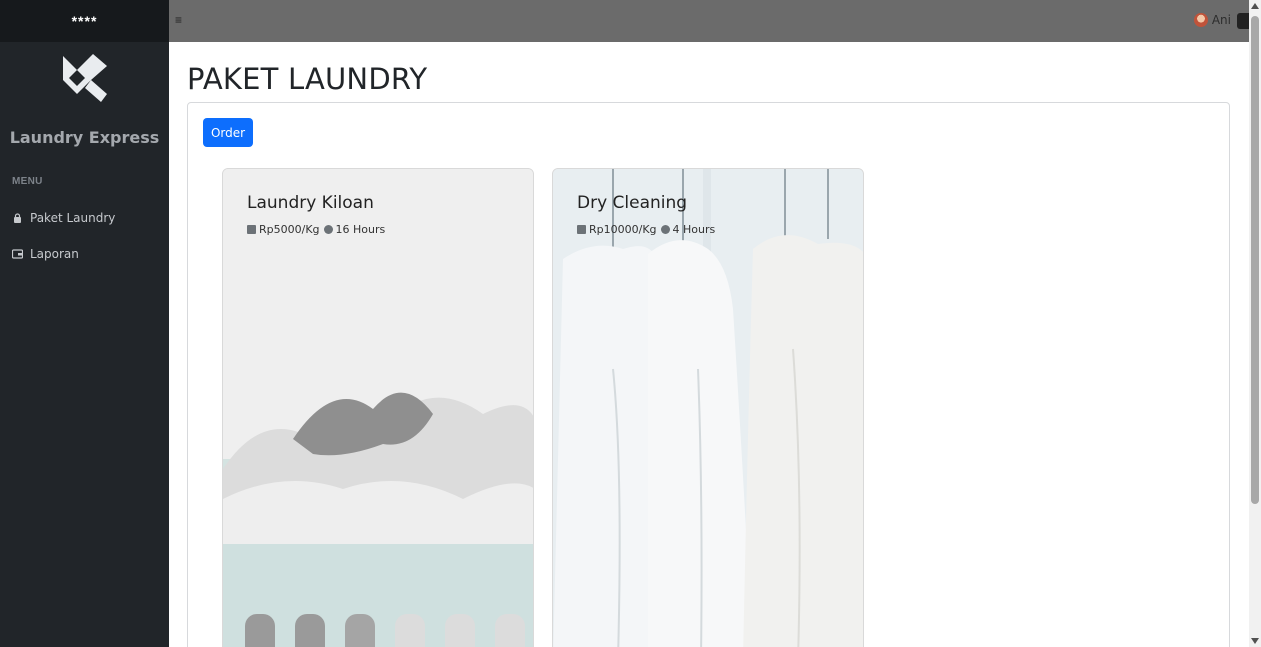 The image size is (1261, 647). I want to click on sidebar-item-label: Laporan, so click(54, 254).